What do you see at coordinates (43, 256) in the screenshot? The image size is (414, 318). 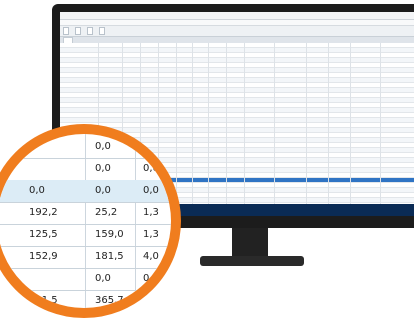 I see `magnifier-cell: 152,9` at bounding box center [43, 256].